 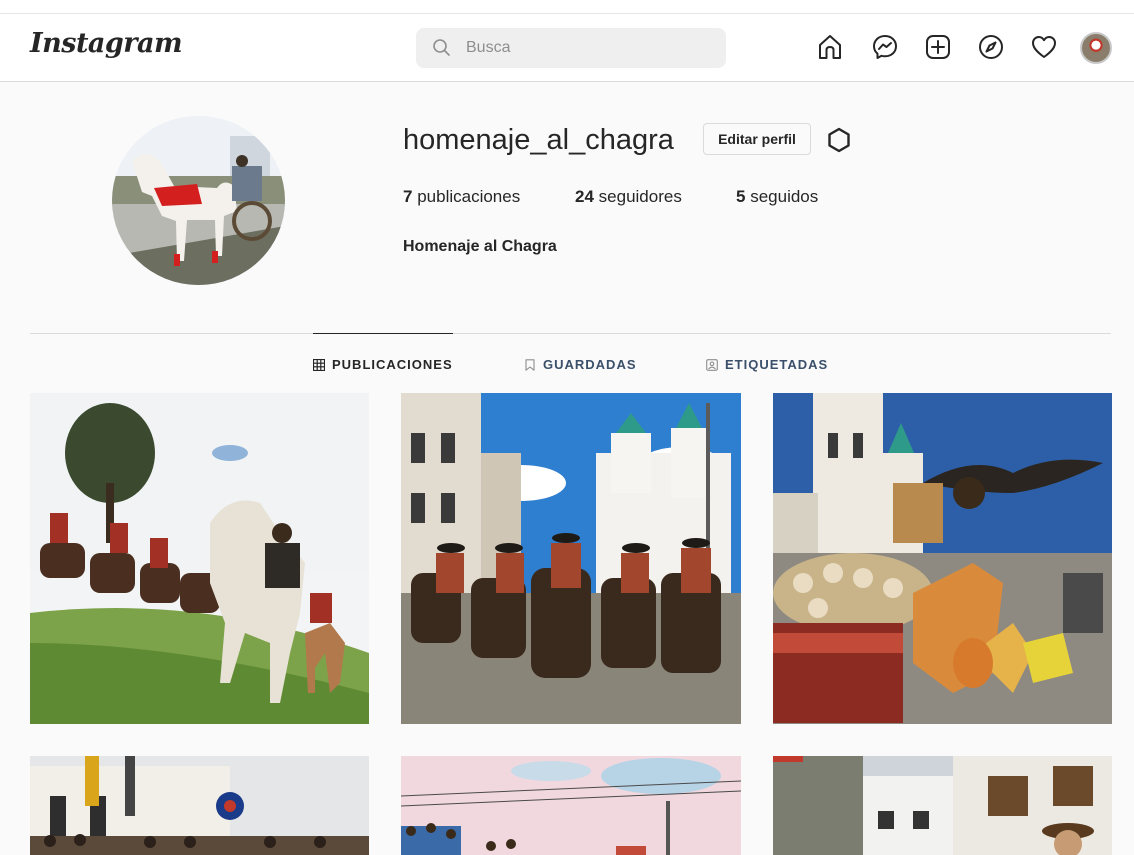 I want to click on bookmark-icon, so click(x=530, y=364).